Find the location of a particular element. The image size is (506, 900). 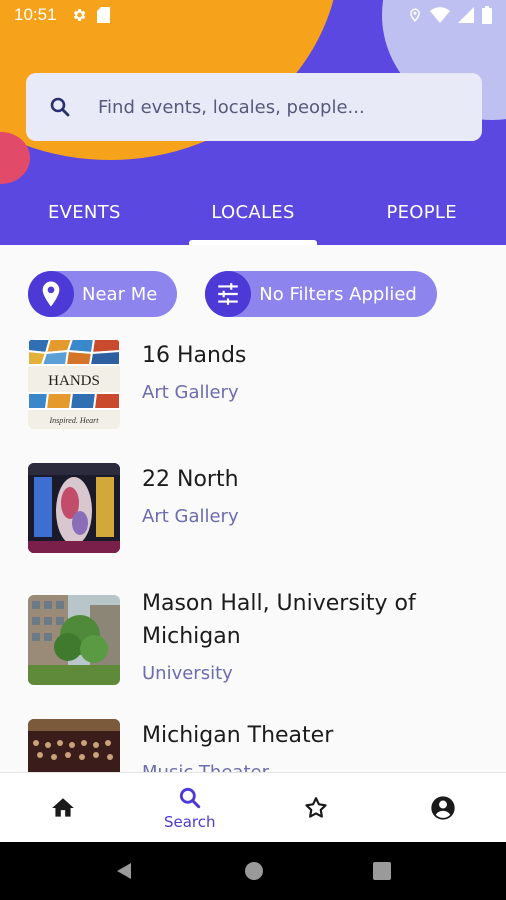

tab-locales: LOCALES is located at coordinates (253, 216).